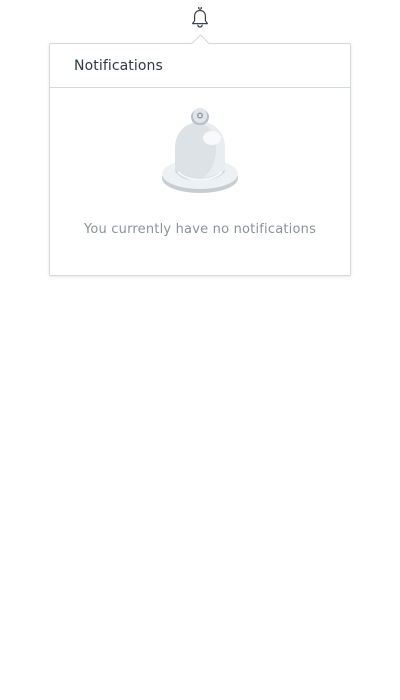 The width and height of the screenshot is (400, 700). I want to click on bell-illustration, so click(200, 150).